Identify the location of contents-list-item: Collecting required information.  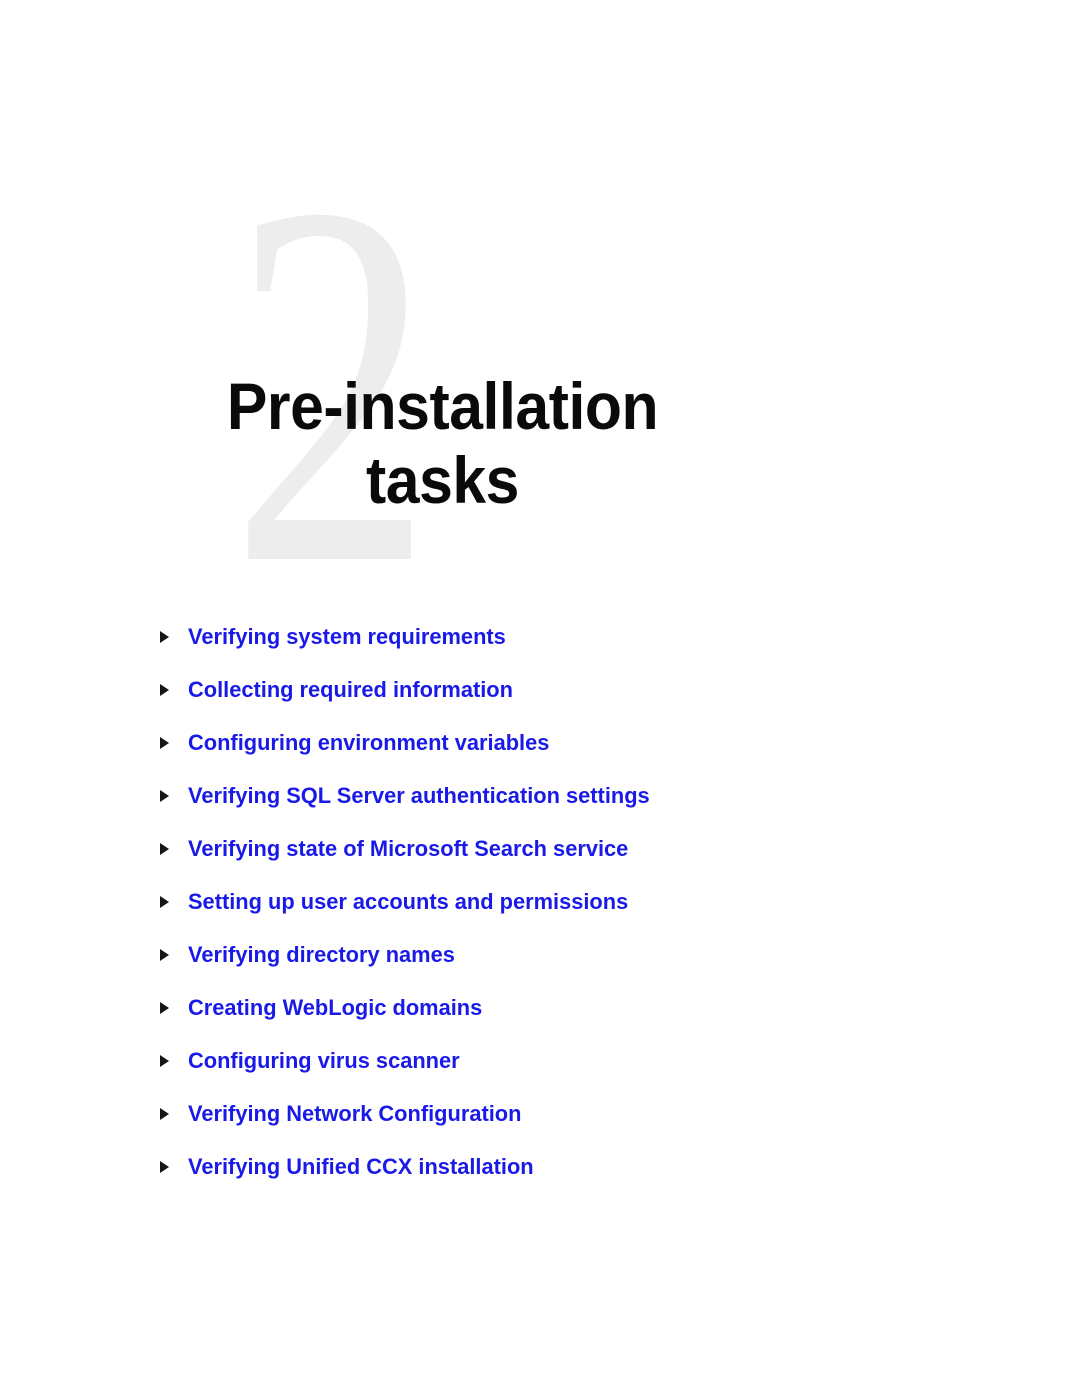
(540, 699).